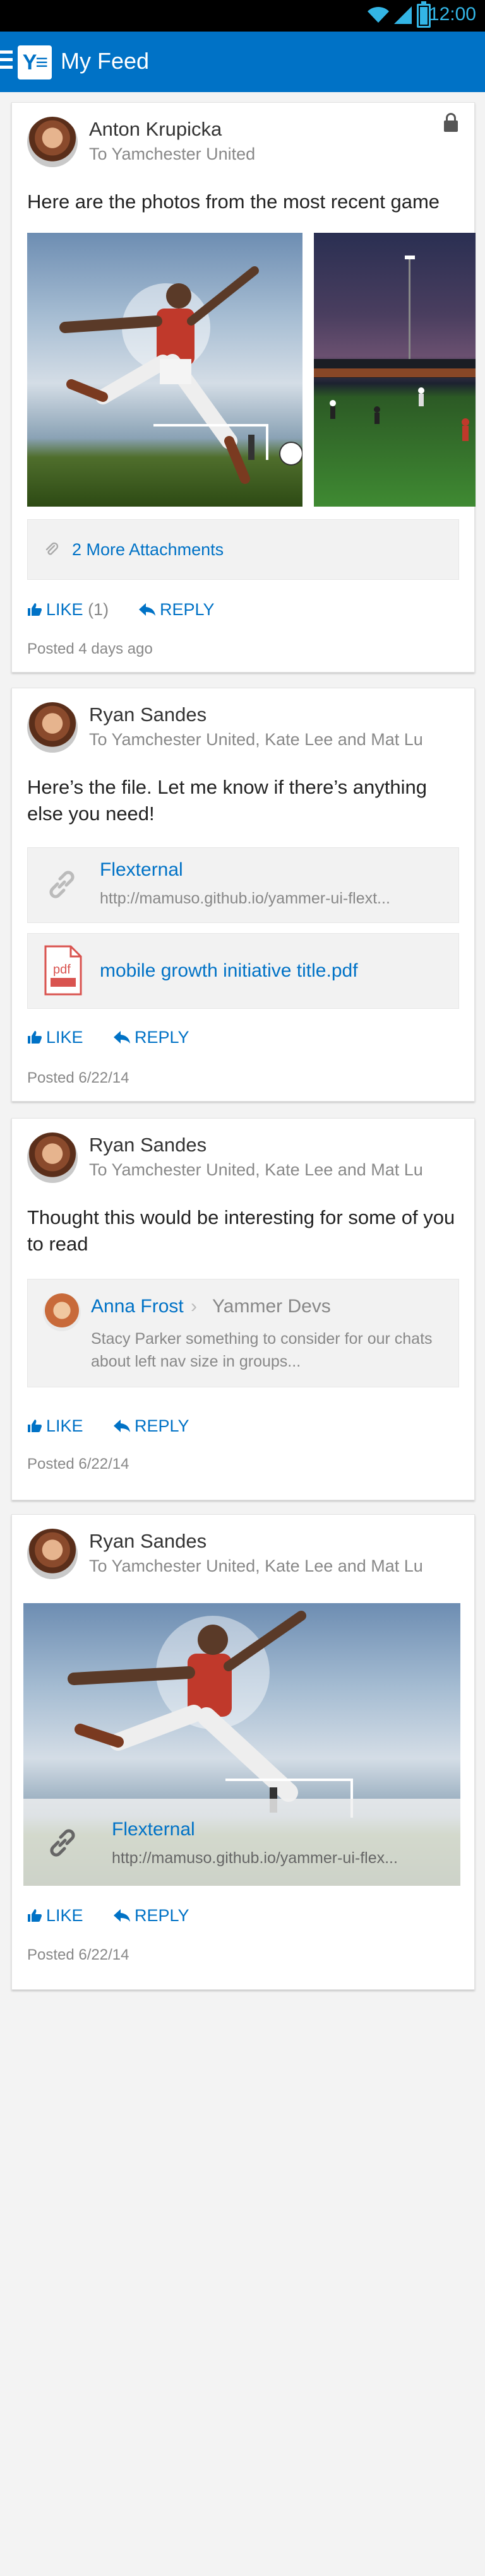 This screenshot has height=2576, width=485. Describe the element at coordinates (395, 348) in the screenshot. I see `stadium-image` at that location.